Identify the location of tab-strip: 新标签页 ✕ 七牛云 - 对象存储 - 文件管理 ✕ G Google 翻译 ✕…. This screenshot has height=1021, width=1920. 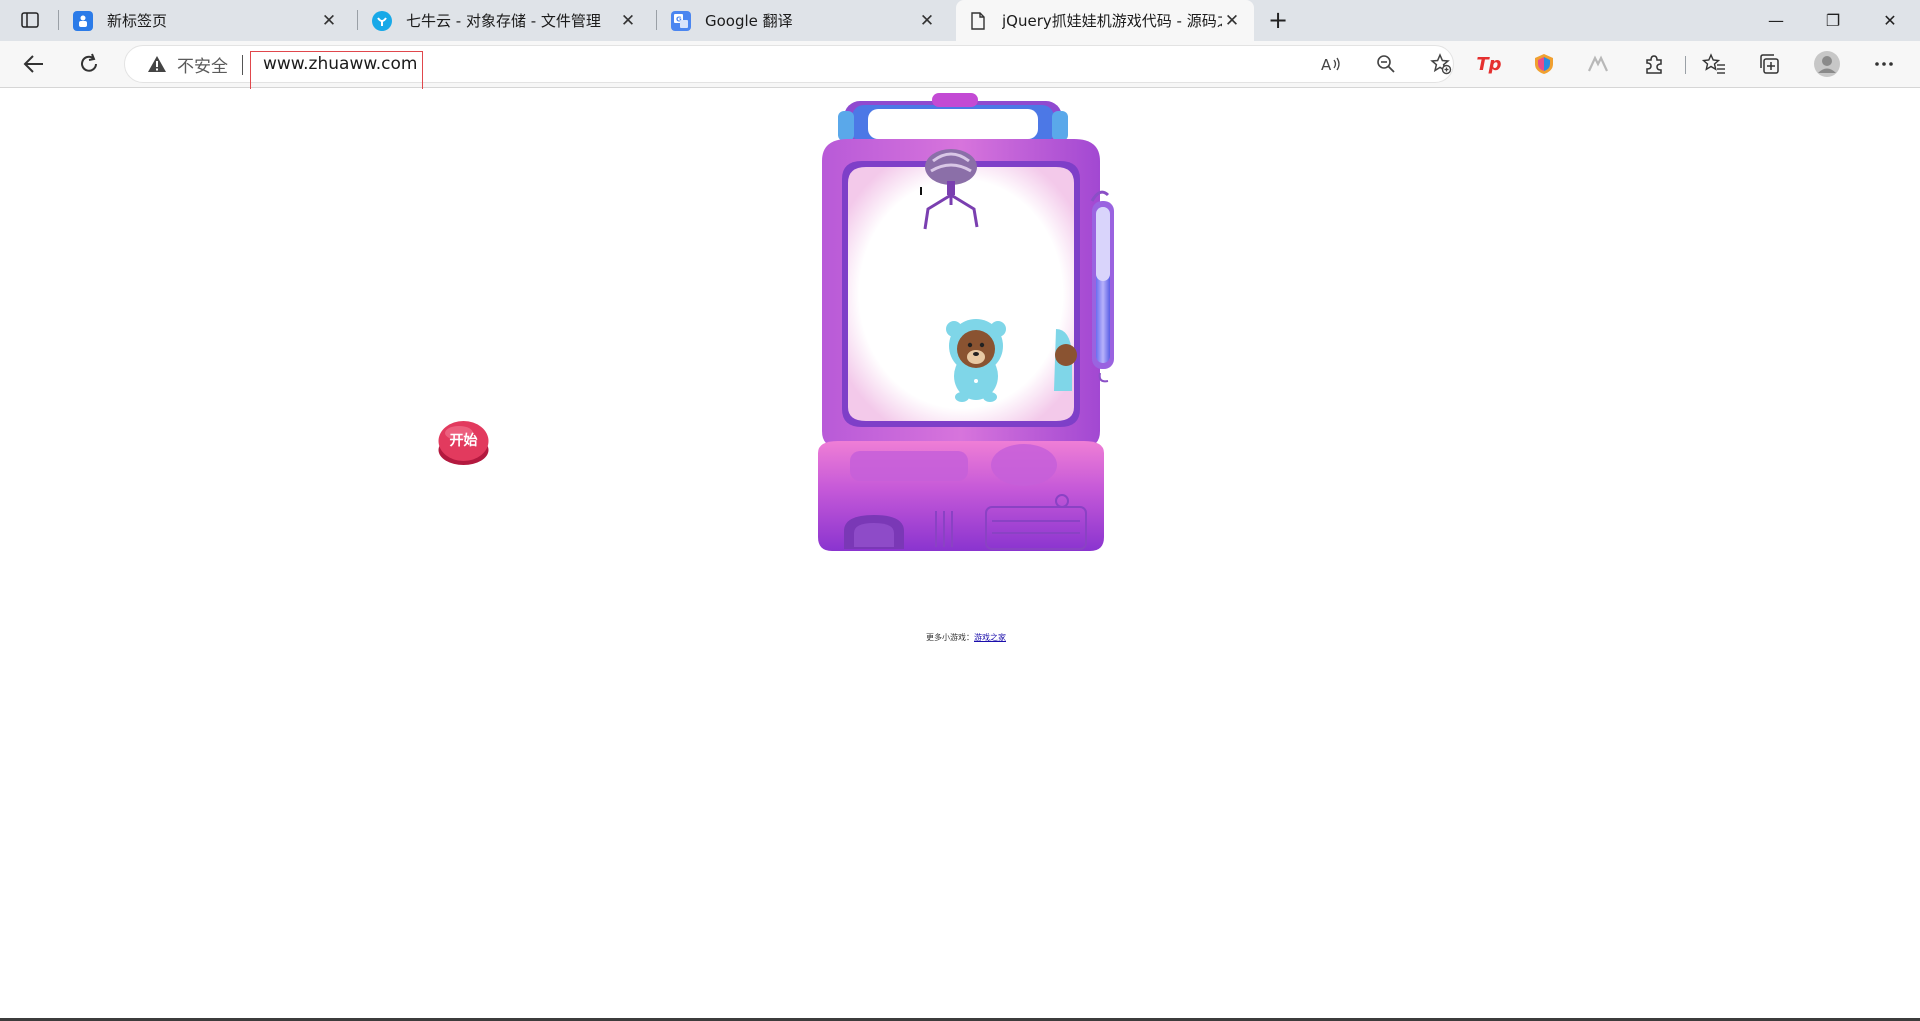
(960, 20).